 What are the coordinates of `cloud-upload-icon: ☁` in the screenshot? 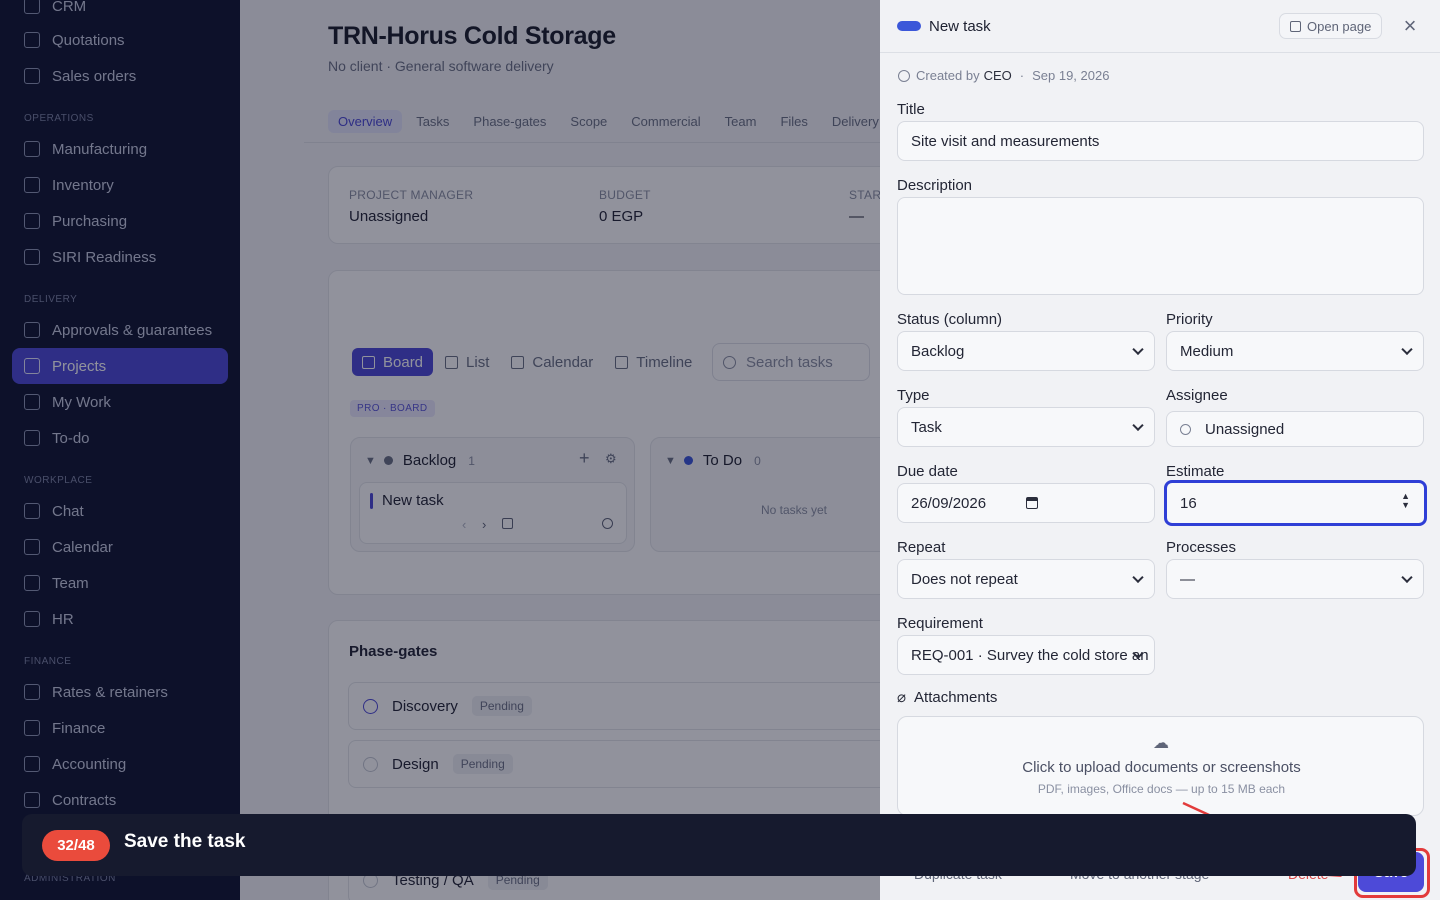 It's located at (1161, 743).